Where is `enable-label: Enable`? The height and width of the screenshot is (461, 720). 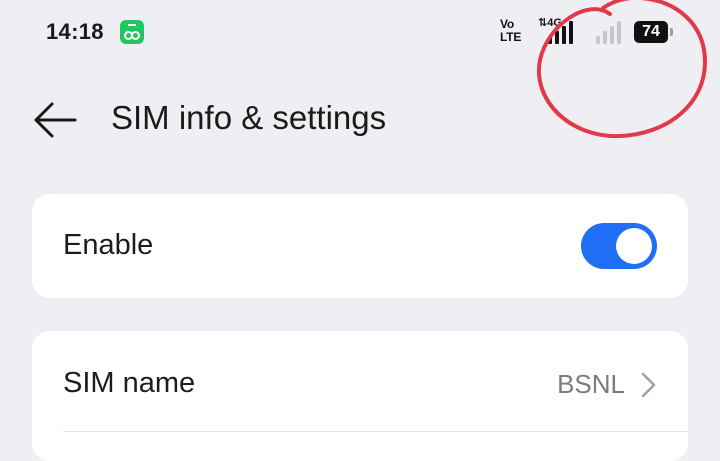
enable-label: Enable is located at coordinates (108, 245).